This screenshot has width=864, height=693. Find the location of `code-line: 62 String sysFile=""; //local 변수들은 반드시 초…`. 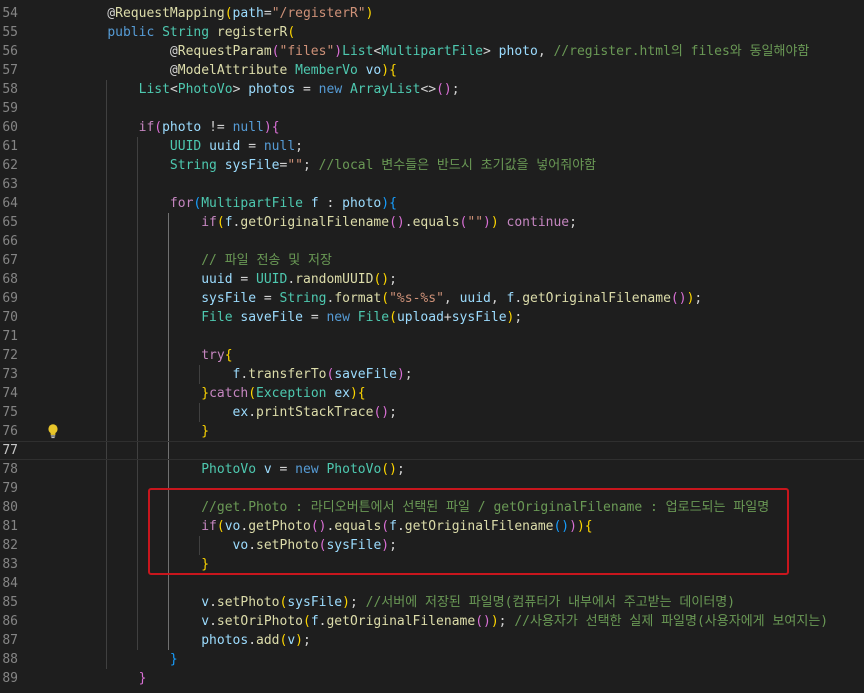

code-line: 62 String sysFile=""; //local 변수들은 반드시 초… is located at coordinates (432, 165).